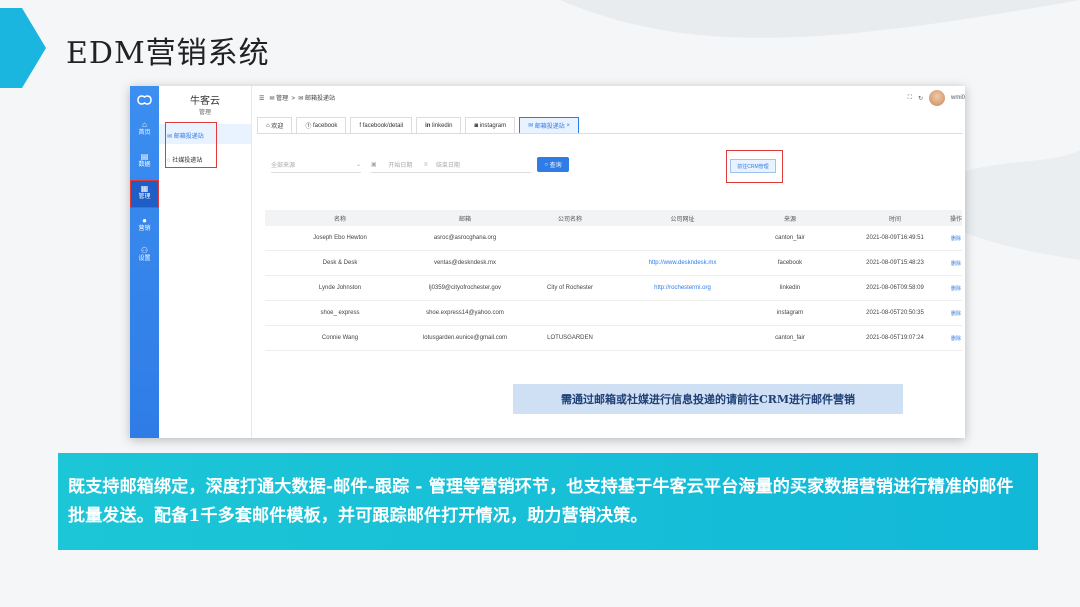 Image resolution: width=1080 pixels, height=607 pixels. I want to click on slide-title: EDM营销系统, so click(168, 53).